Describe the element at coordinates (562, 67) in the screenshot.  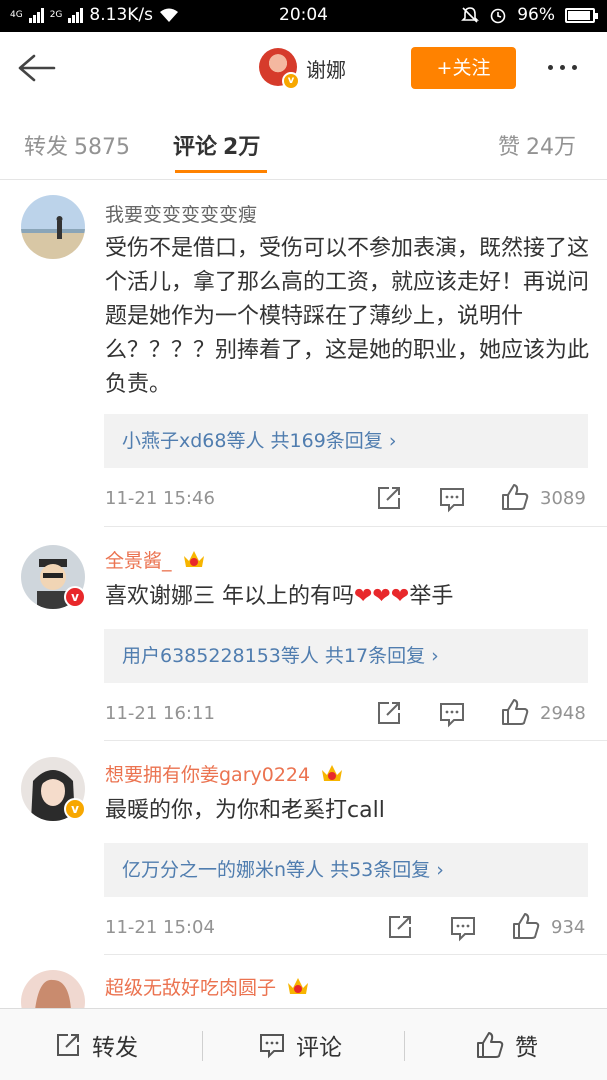
I see `more-dots-icon` at that location.